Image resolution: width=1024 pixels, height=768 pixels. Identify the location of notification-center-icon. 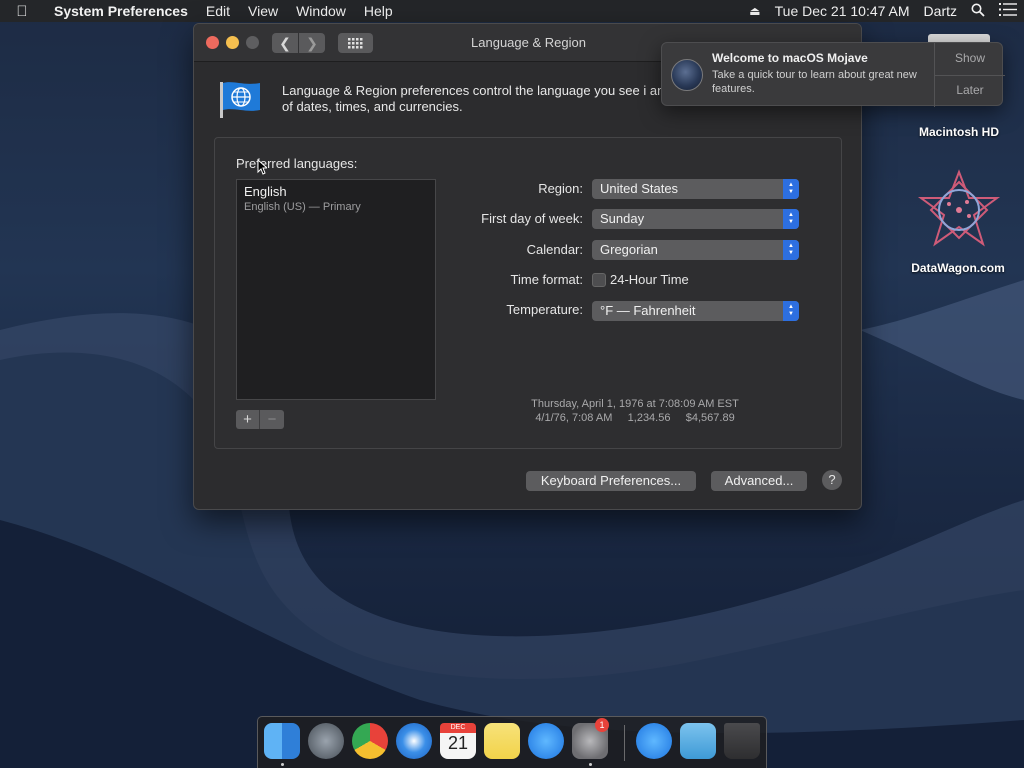
(1008, 11).